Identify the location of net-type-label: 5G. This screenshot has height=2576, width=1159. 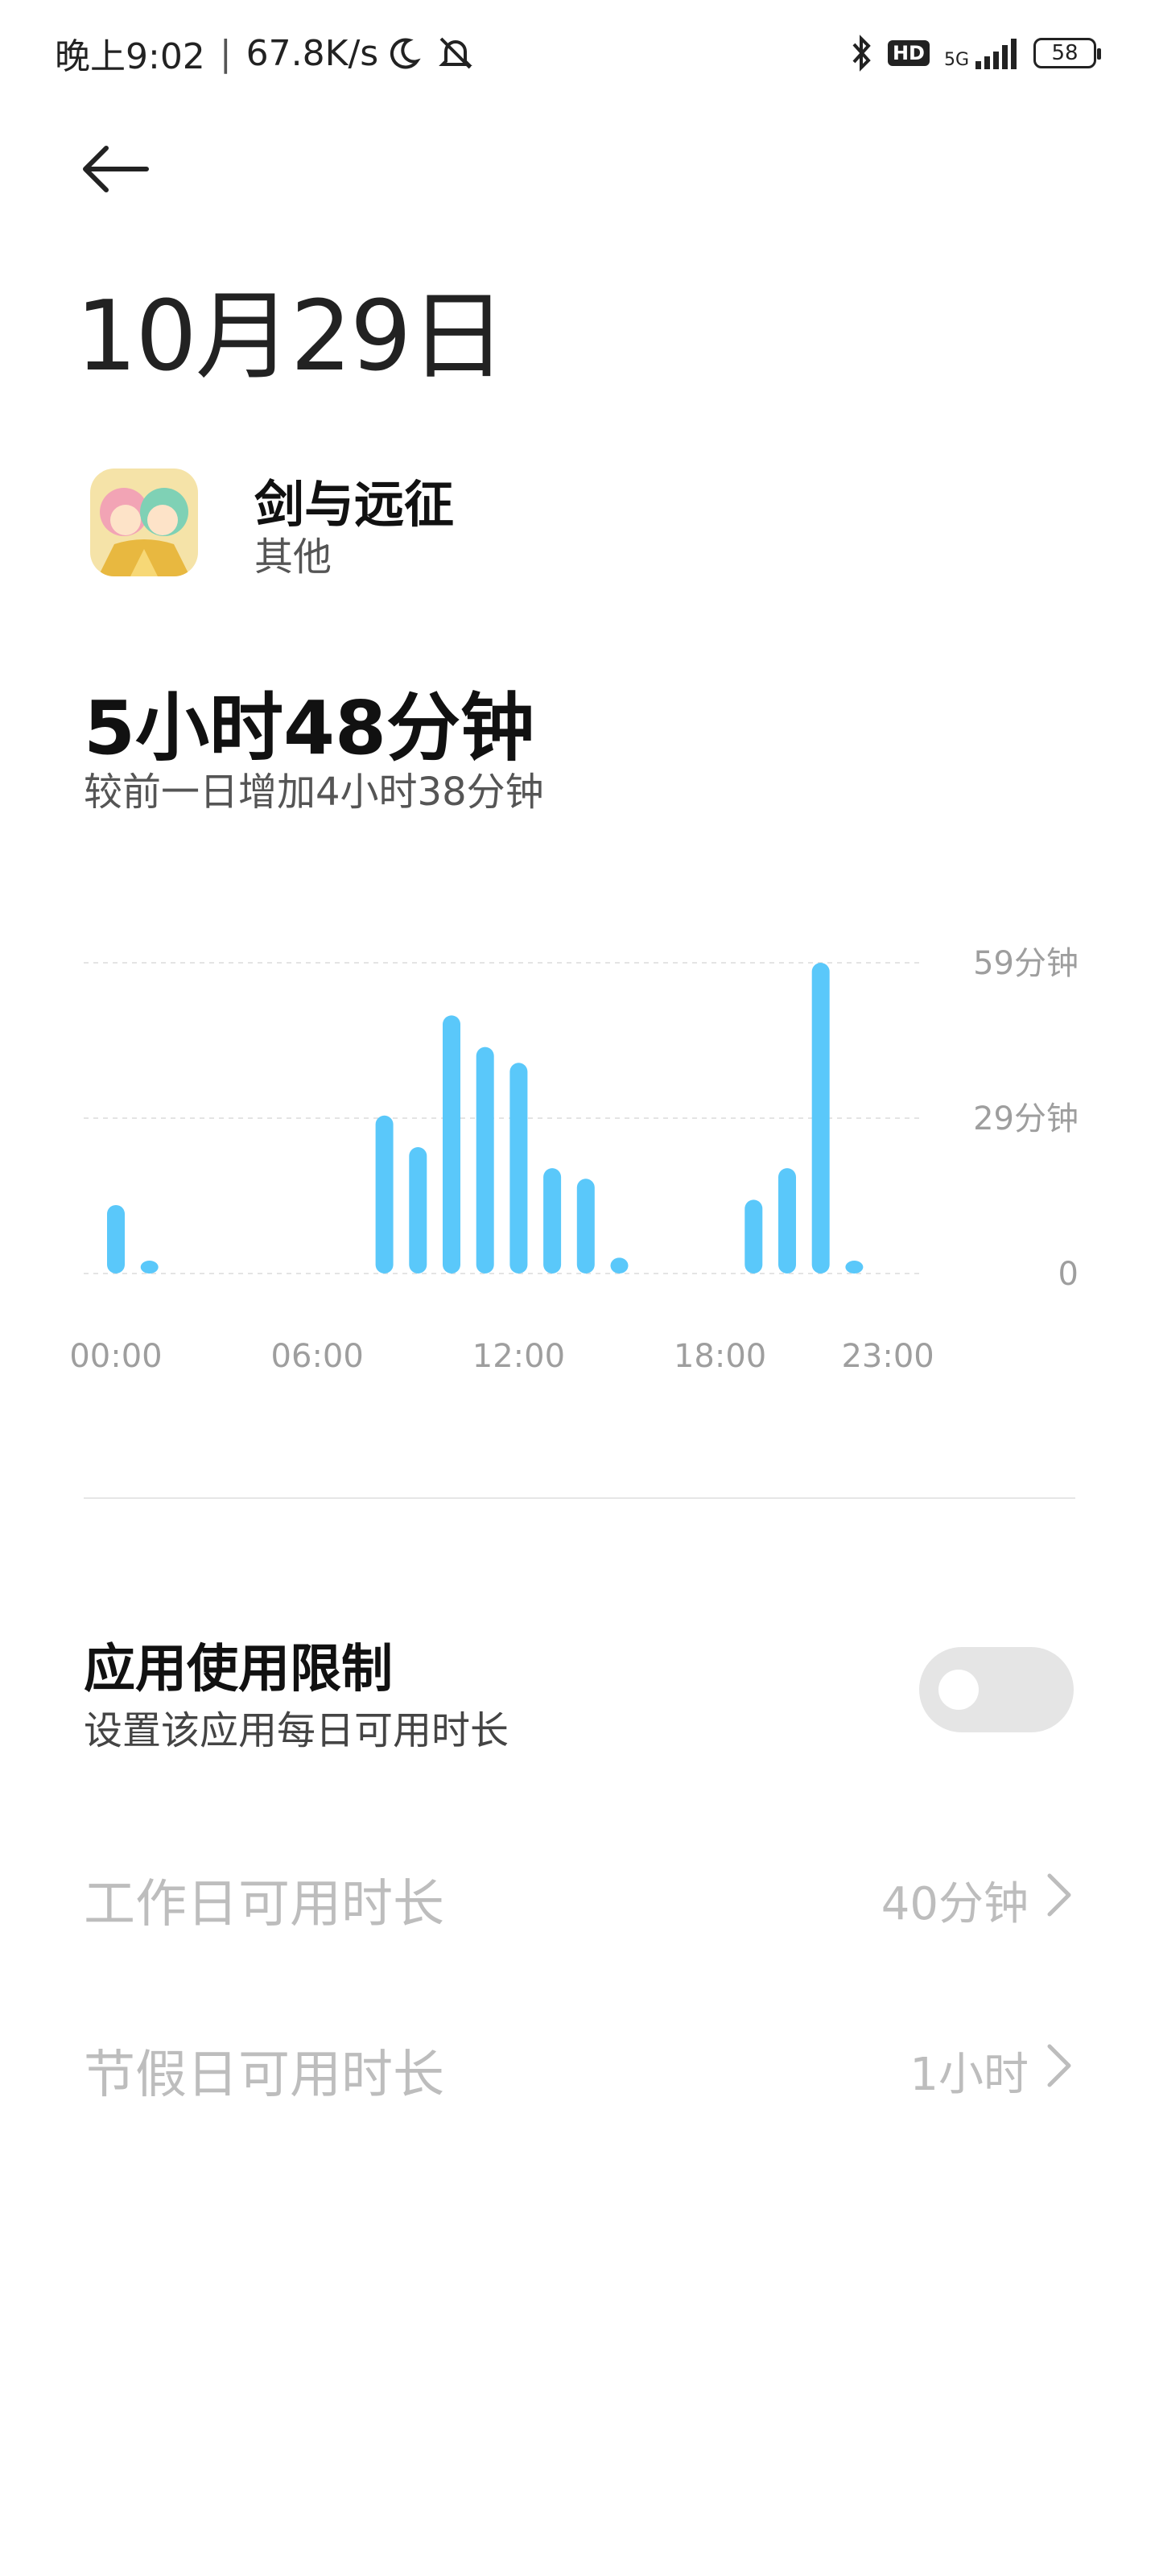
(956, 60).